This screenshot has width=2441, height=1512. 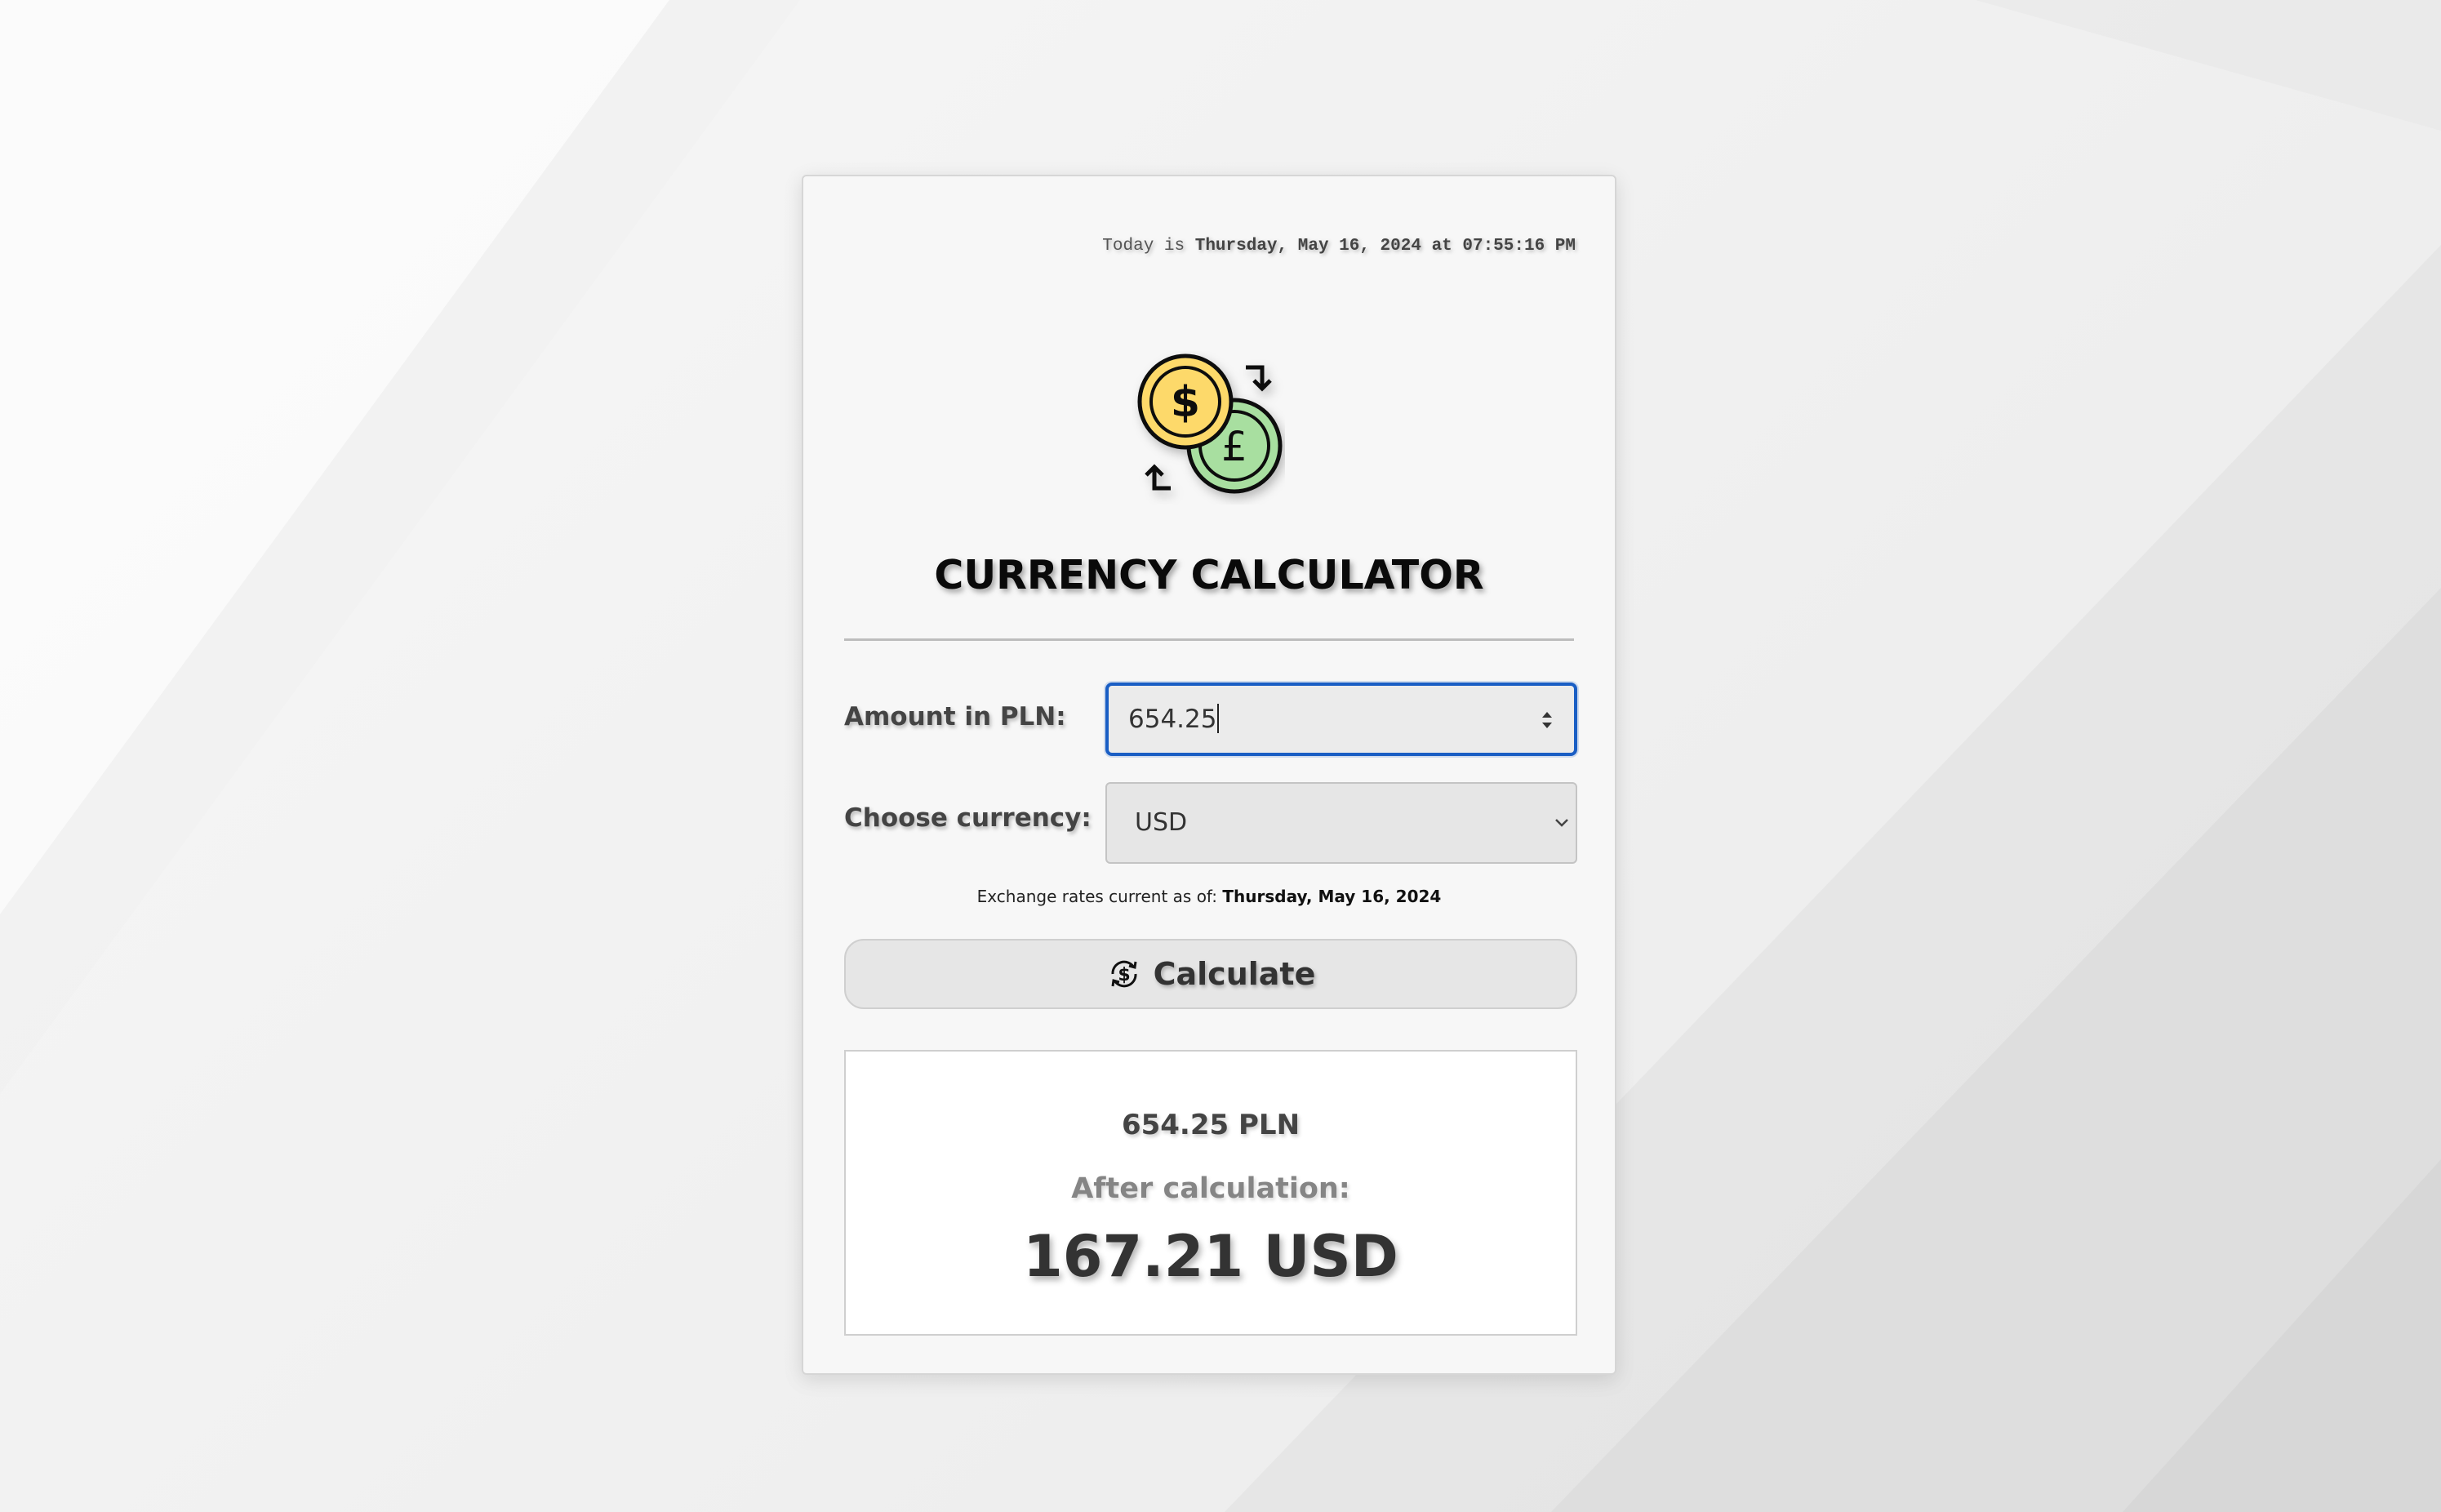 What do you see at coordinates (1210, 1256) in the screenshot?
I see `result-output-amount: 167.21 USD` at bounding box center [1210, 1256].